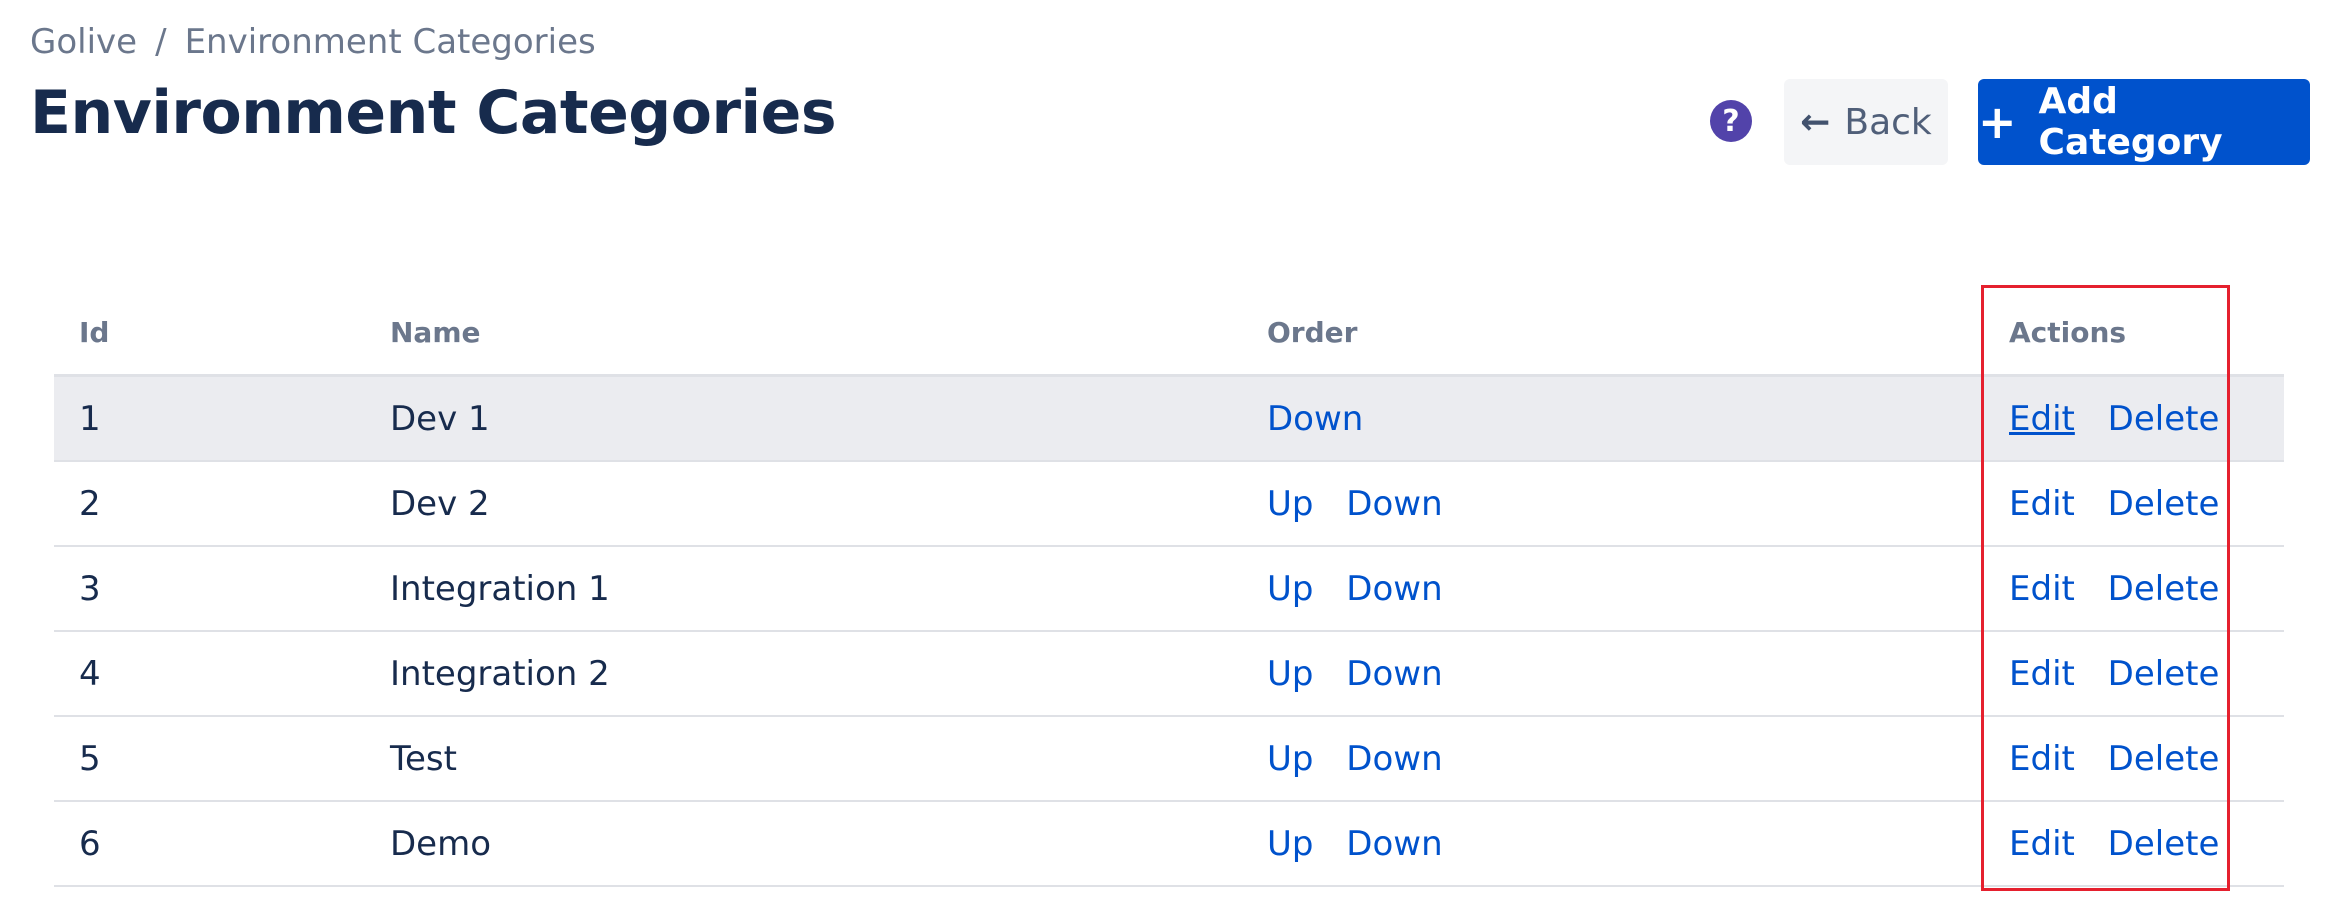  What do you see at coordinates (209, 589) in the screenshot?
I see `cell-id: 3` at bounding box center [209, 589].